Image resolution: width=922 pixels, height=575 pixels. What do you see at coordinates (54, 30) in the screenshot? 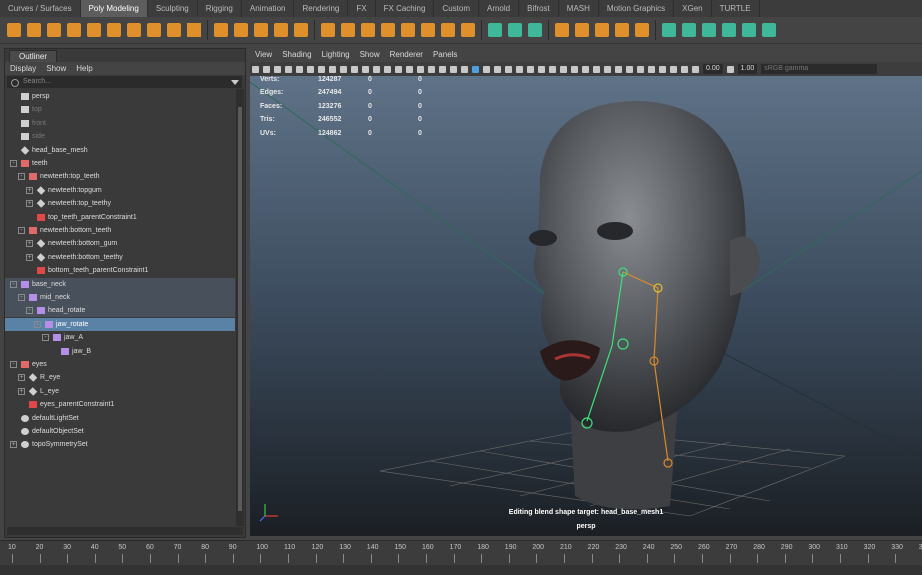
I see `cylinder-icon` at bounding box center [54, 30].